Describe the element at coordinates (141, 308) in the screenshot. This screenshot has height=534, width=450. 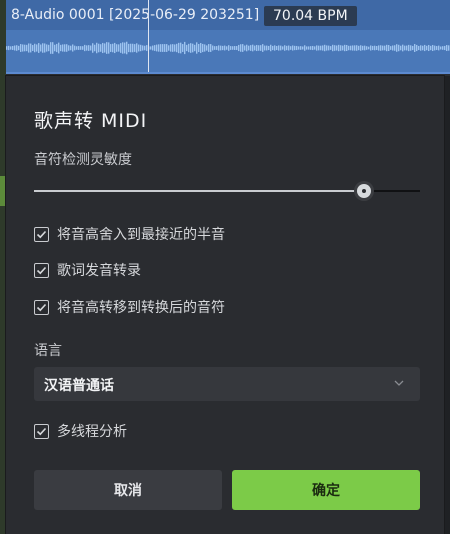
I see `transfer-pitch-label: 将音高转移到转换后的音符` at that location.